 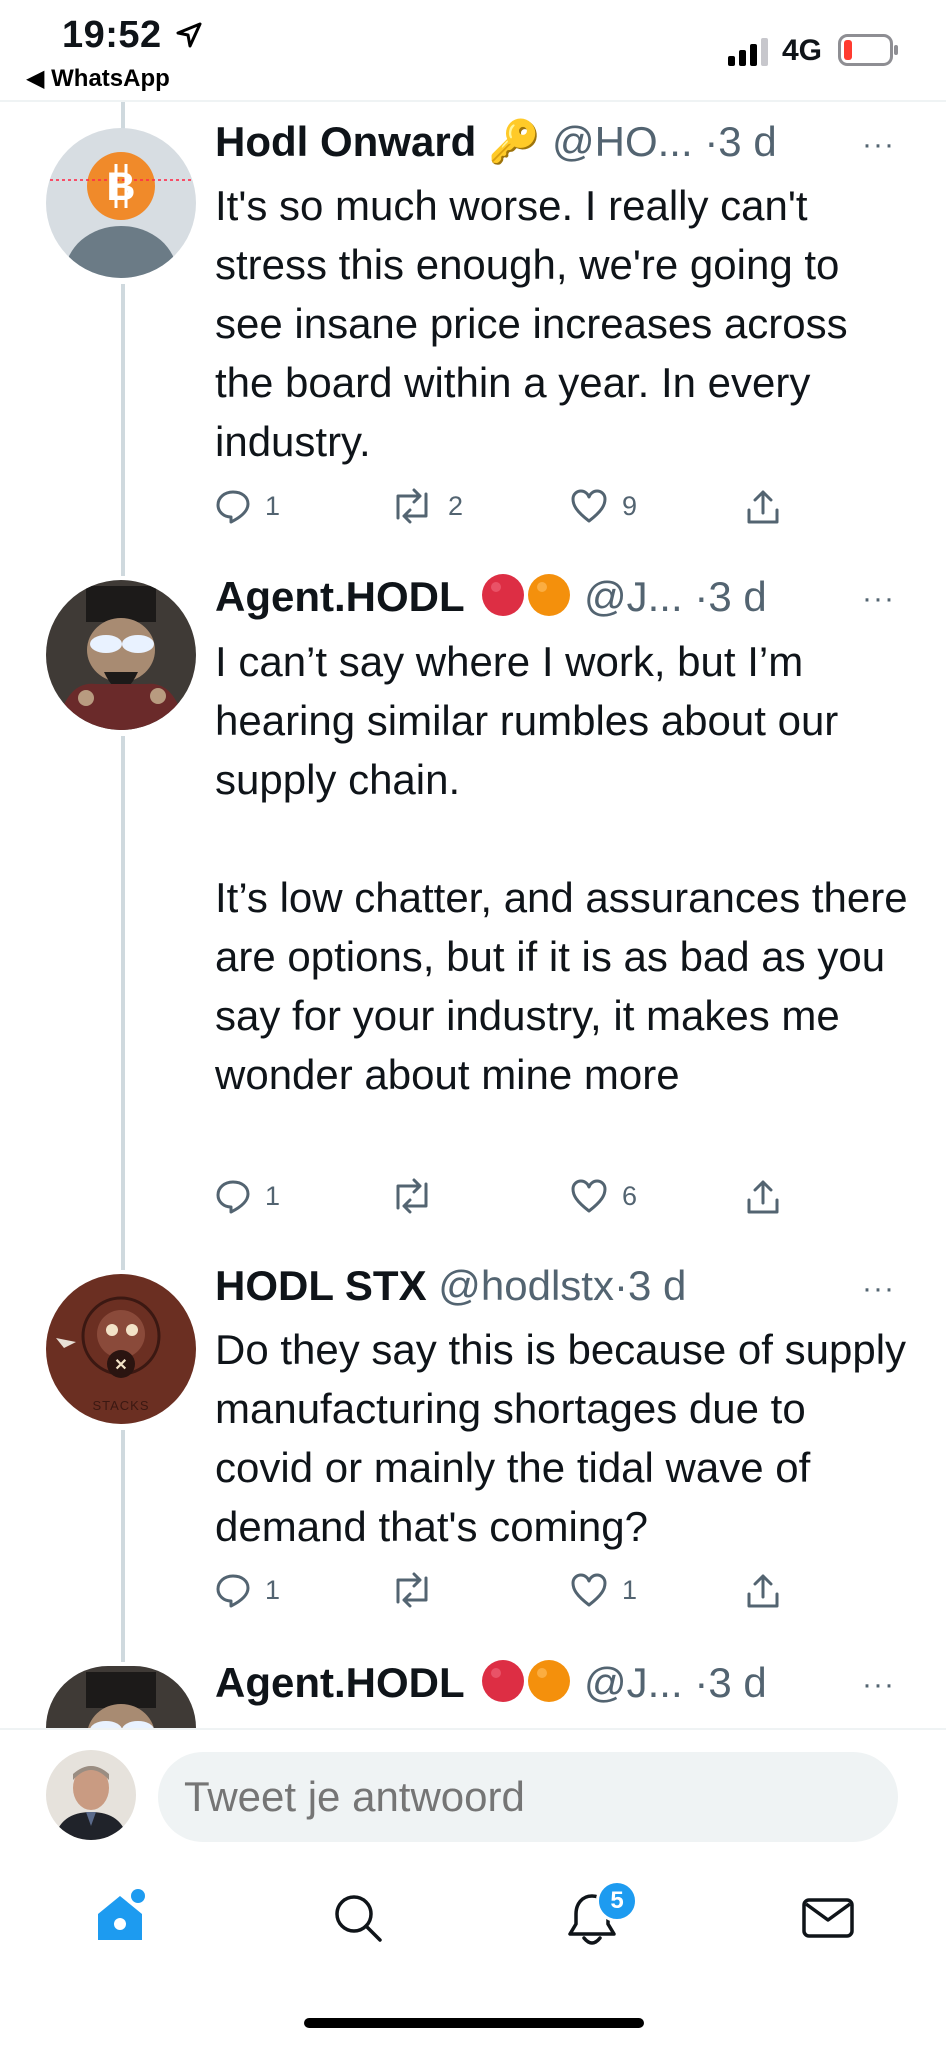 I want to click on retweet-button: 2, so click(x=426, y=506).